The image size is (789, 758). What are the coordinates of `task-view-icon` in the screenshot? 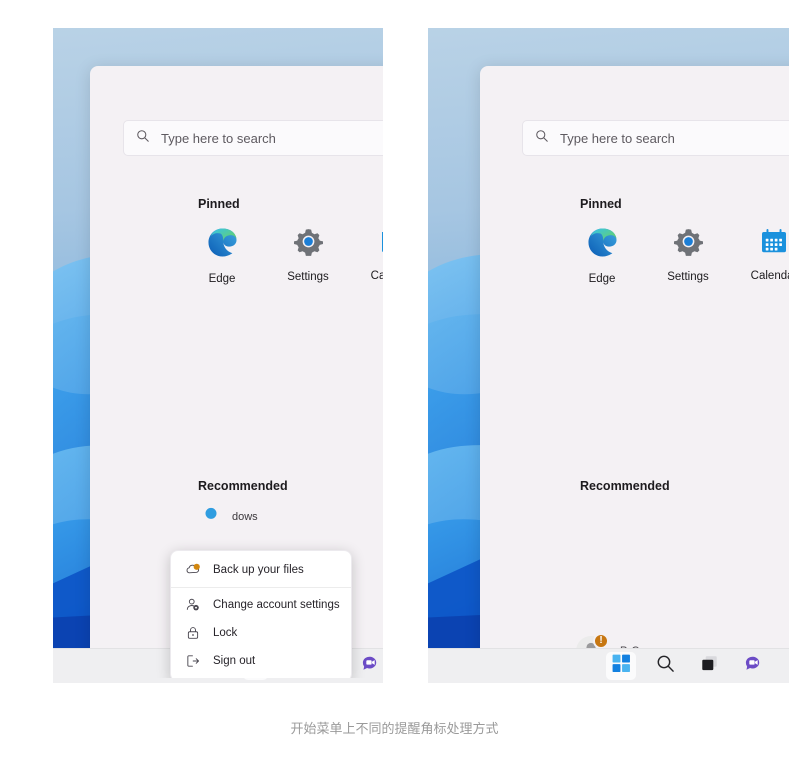 It's located at (709, 666).